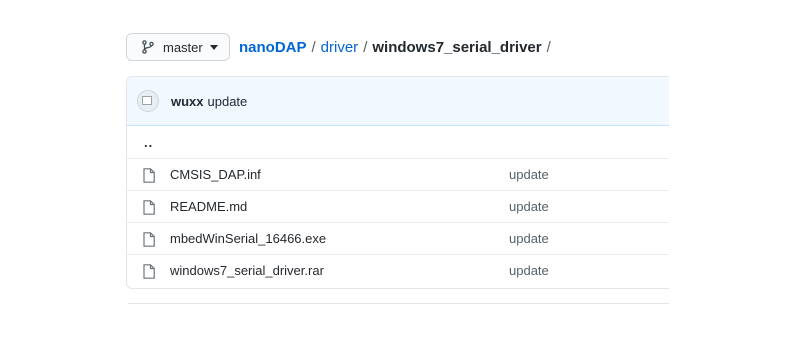 This screenshot has width=800, height=338. I want to click on file-name-link: README.md, so click(208, 206).